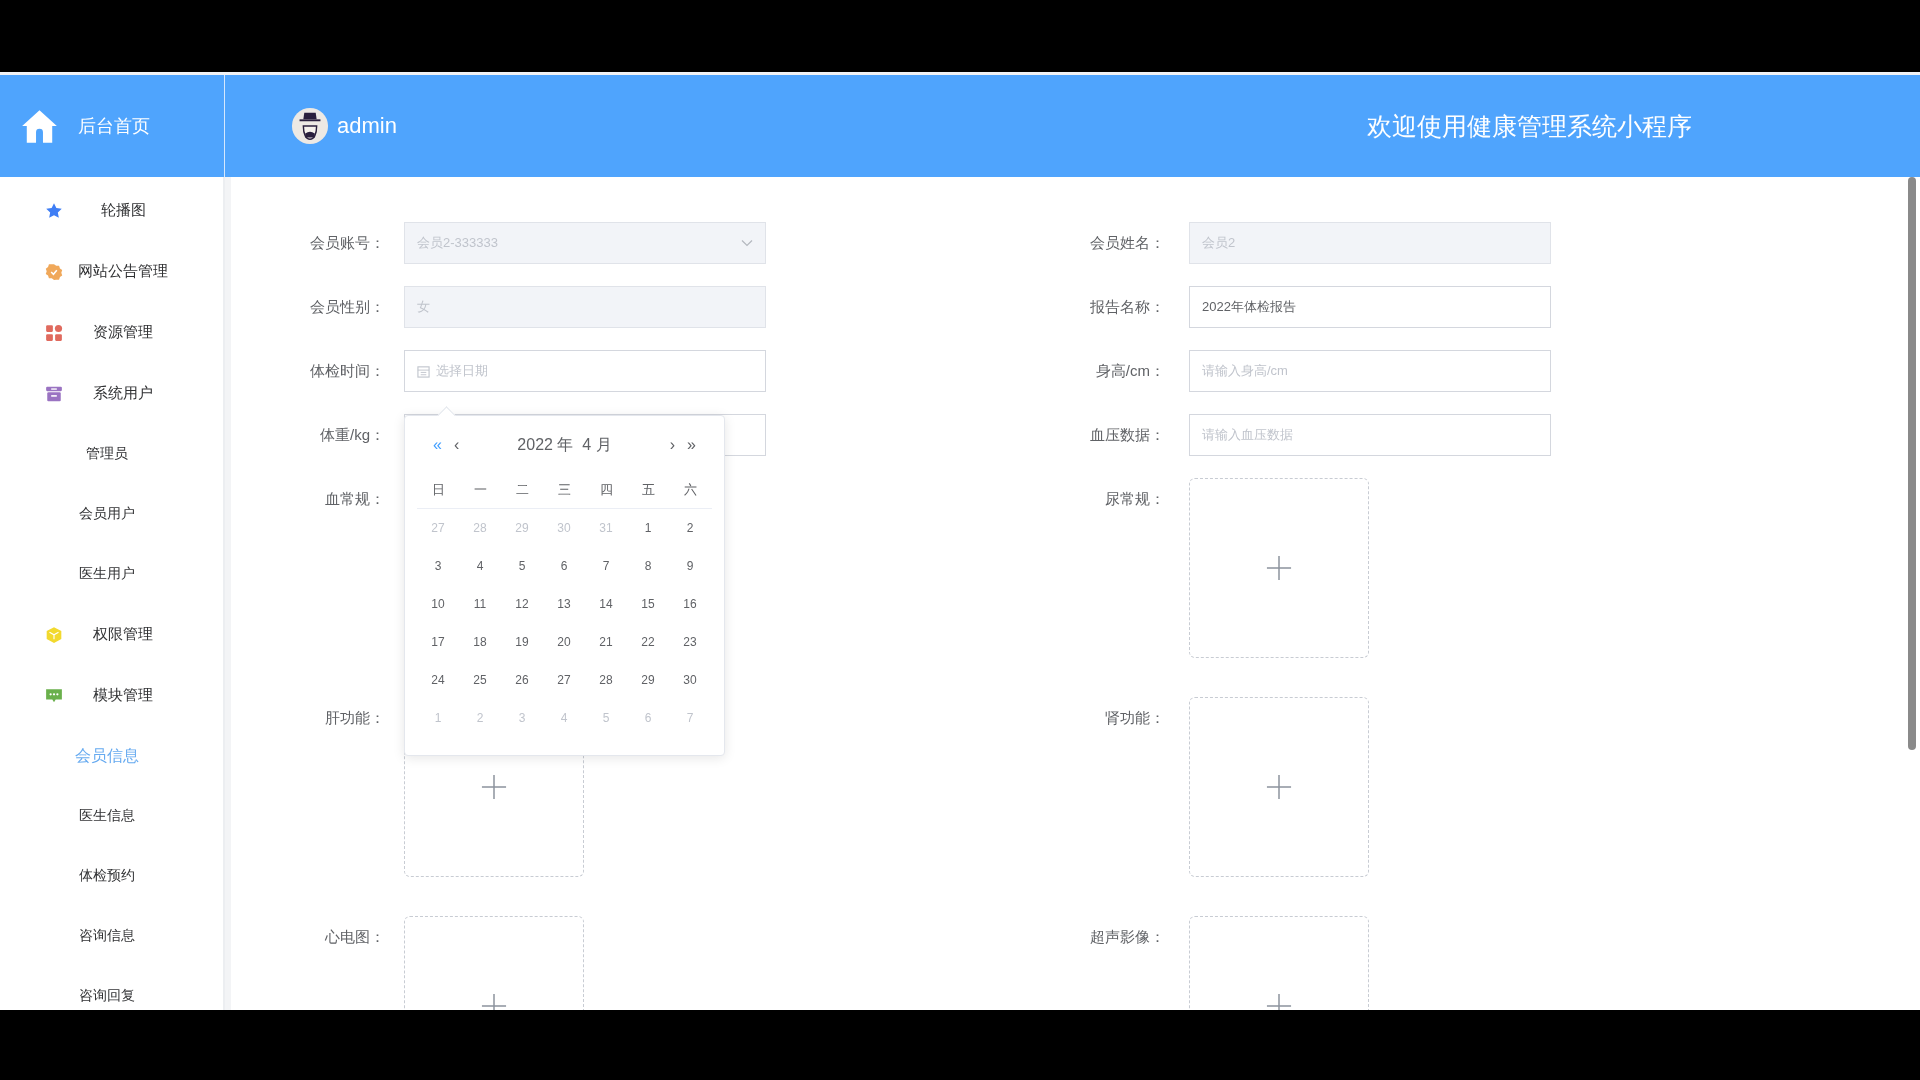  Describe the element at coordinates (1529, 126) in the screenshot. I see `app-title: 欢迎使用健康管理系统小程序` at that location.